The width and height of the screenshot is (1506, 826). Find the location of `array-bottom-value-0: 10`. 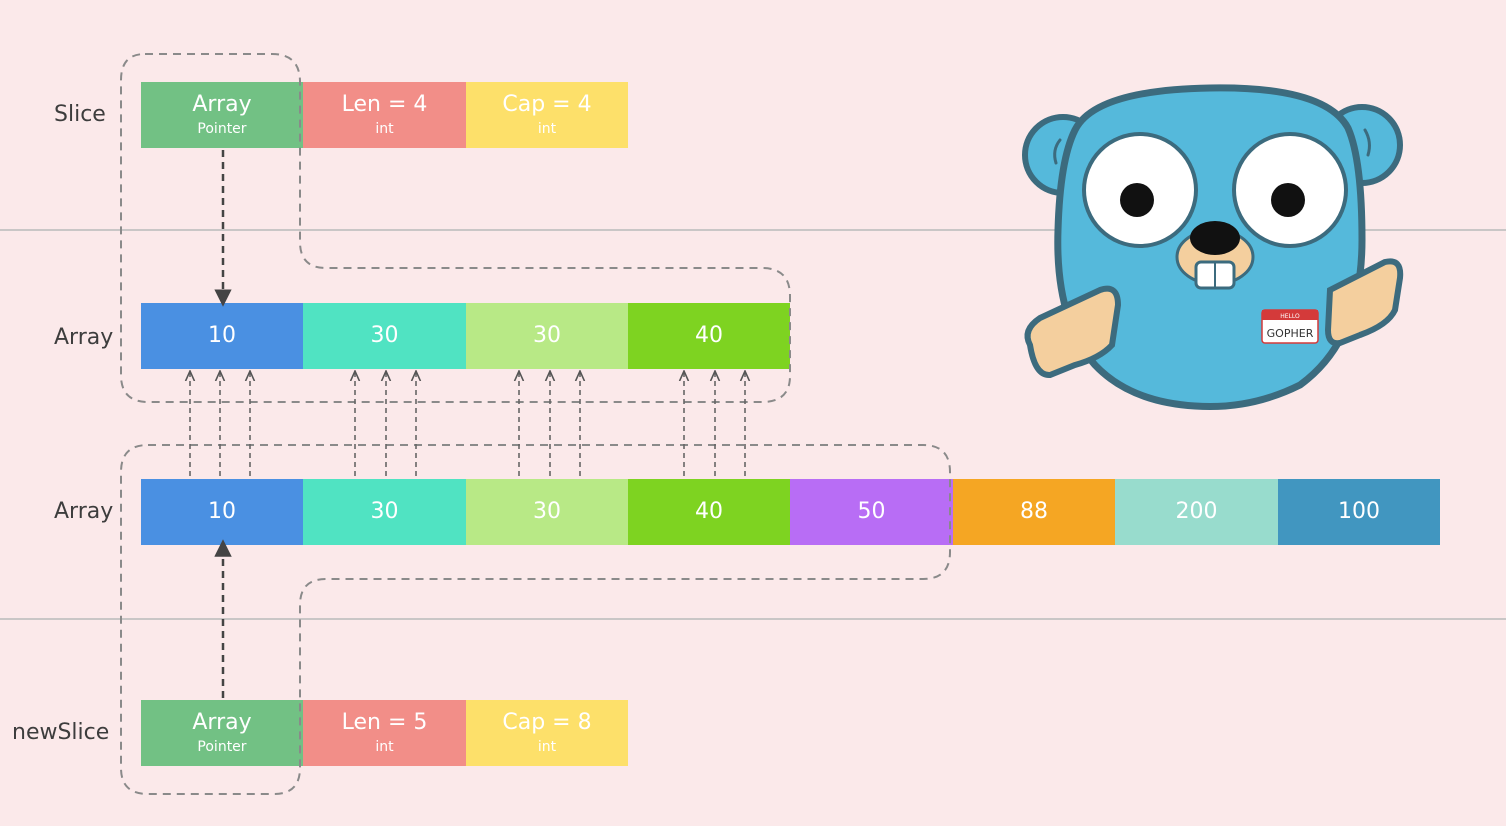

array-bottom-value-0: 10 is located at coordinates (222, 511).